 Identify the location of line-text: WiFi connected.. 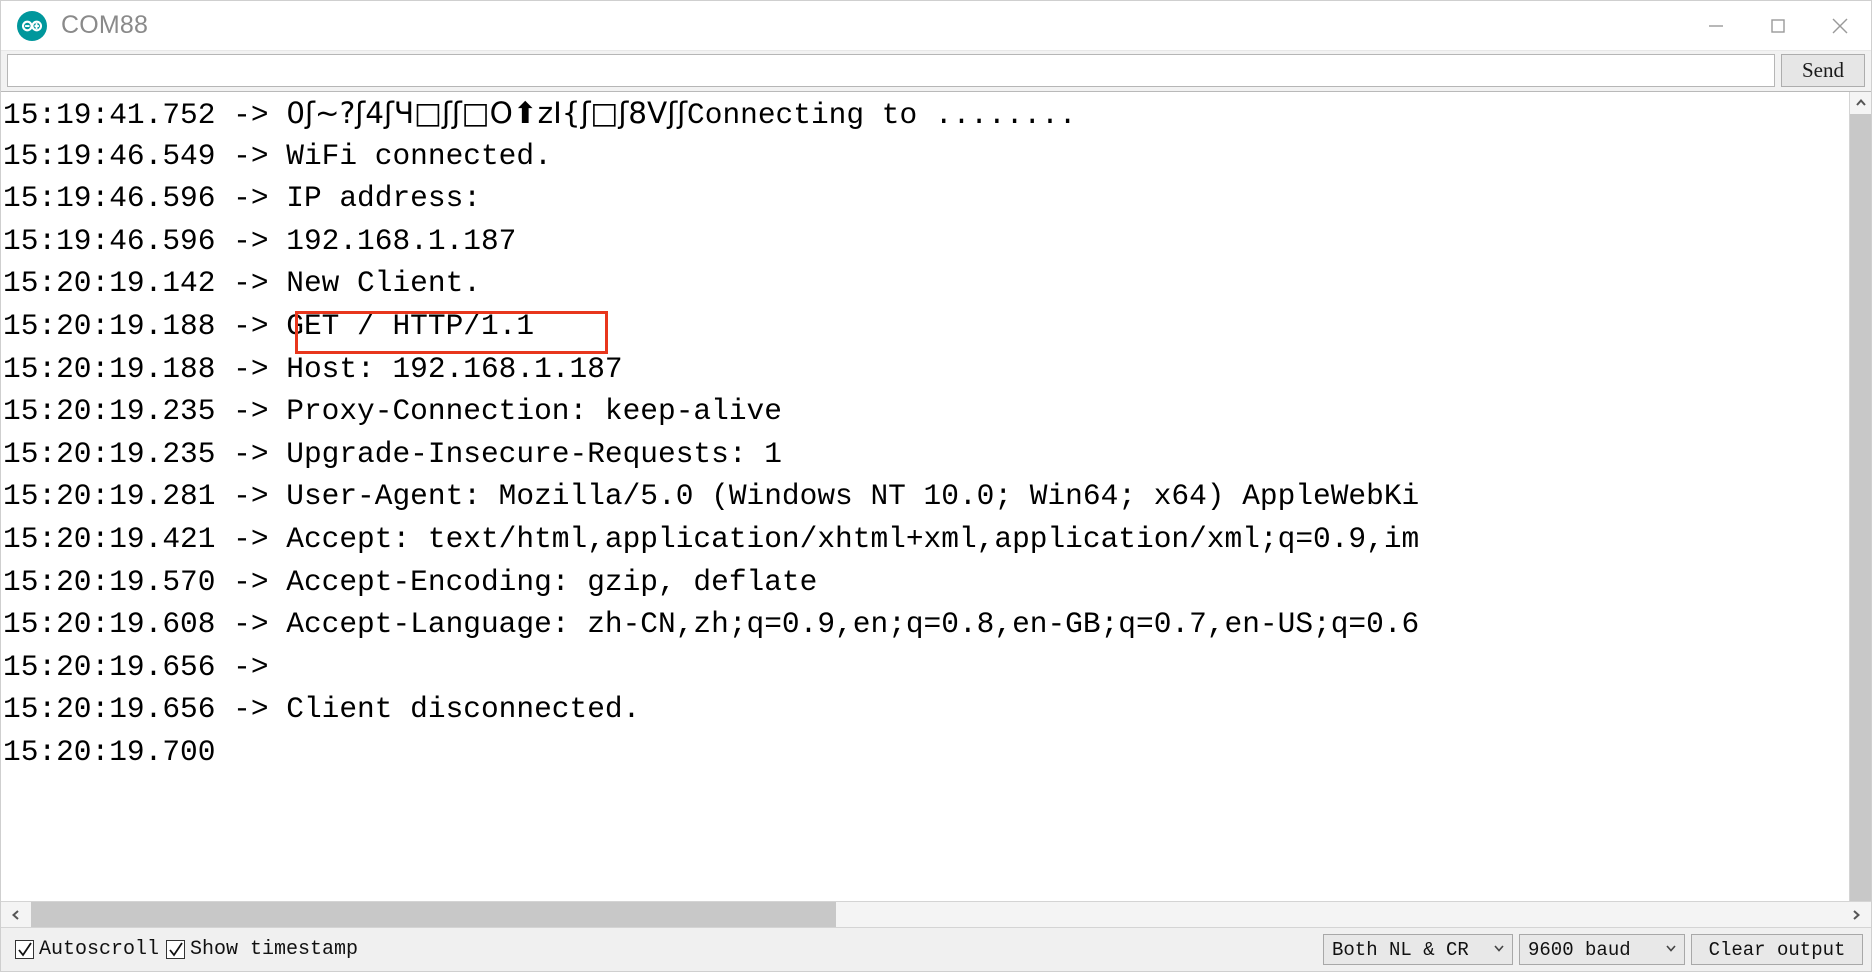
(419, 155).